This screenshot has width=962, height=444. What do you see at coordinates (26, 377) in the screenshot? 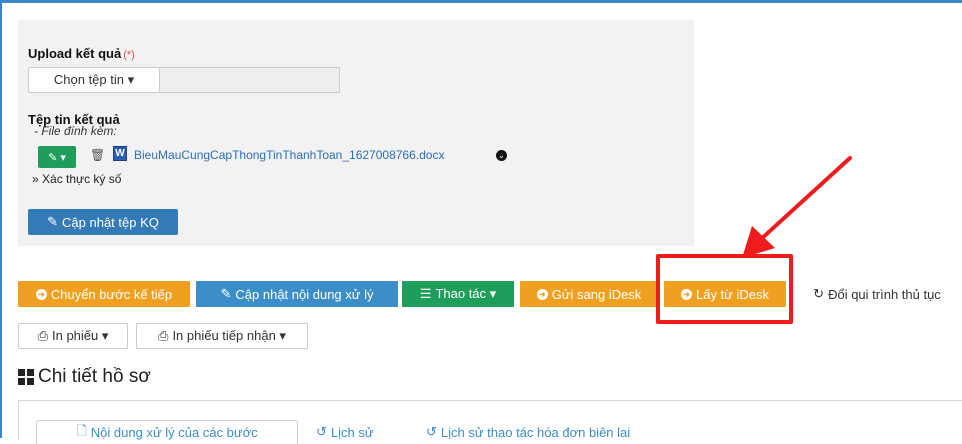
I see `grid-icon` at bounding box center [26, 377].